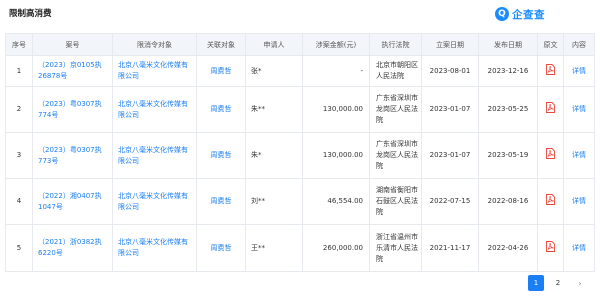 This screenshot has width=600, height=298. Describe the element at coordinates (450, 248) in the screenshot. I see `filed-date: 2021-11-17` at that location.